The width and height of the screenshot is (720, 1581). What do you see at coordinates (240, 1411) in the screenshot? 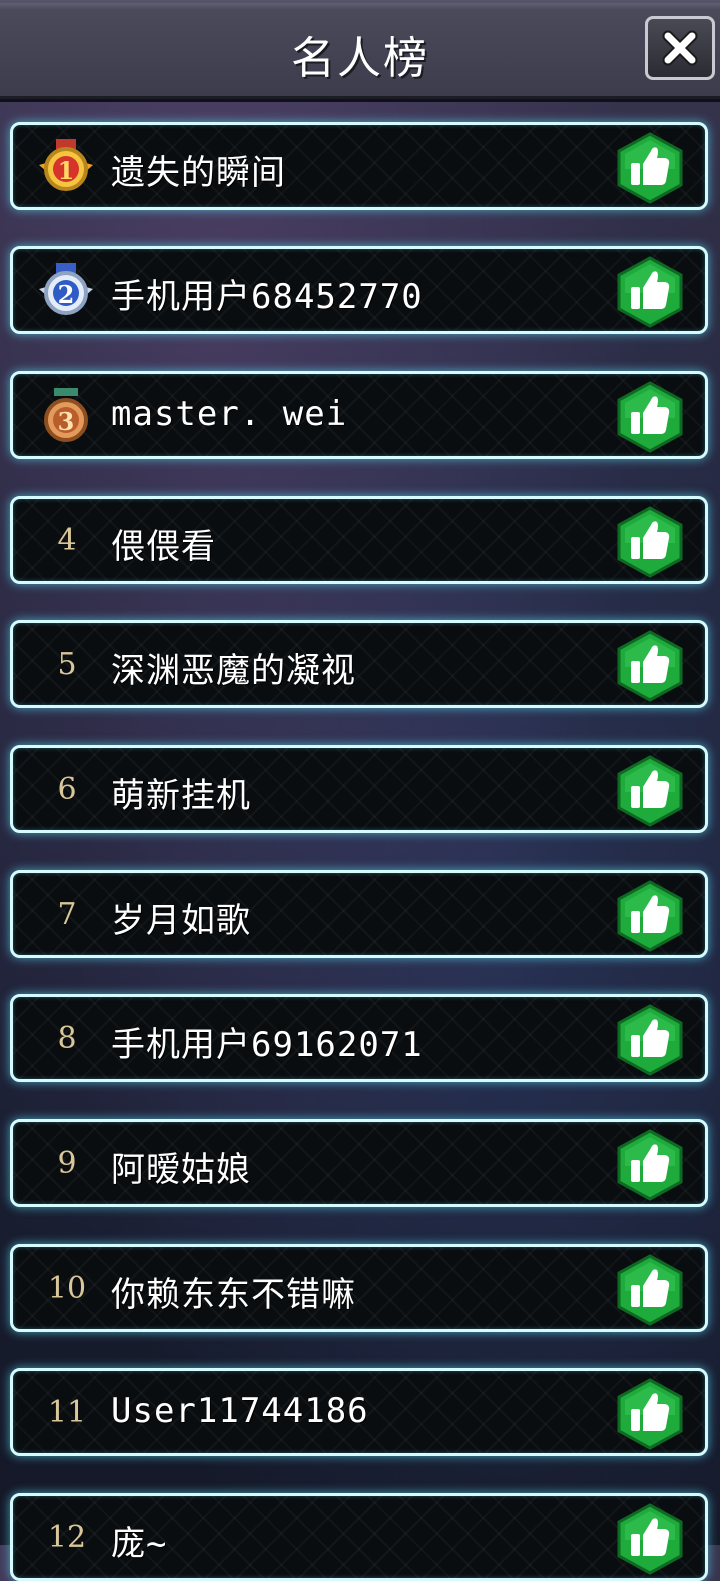
I see `player-name: User11744186` at bounding box center [240, 1411].